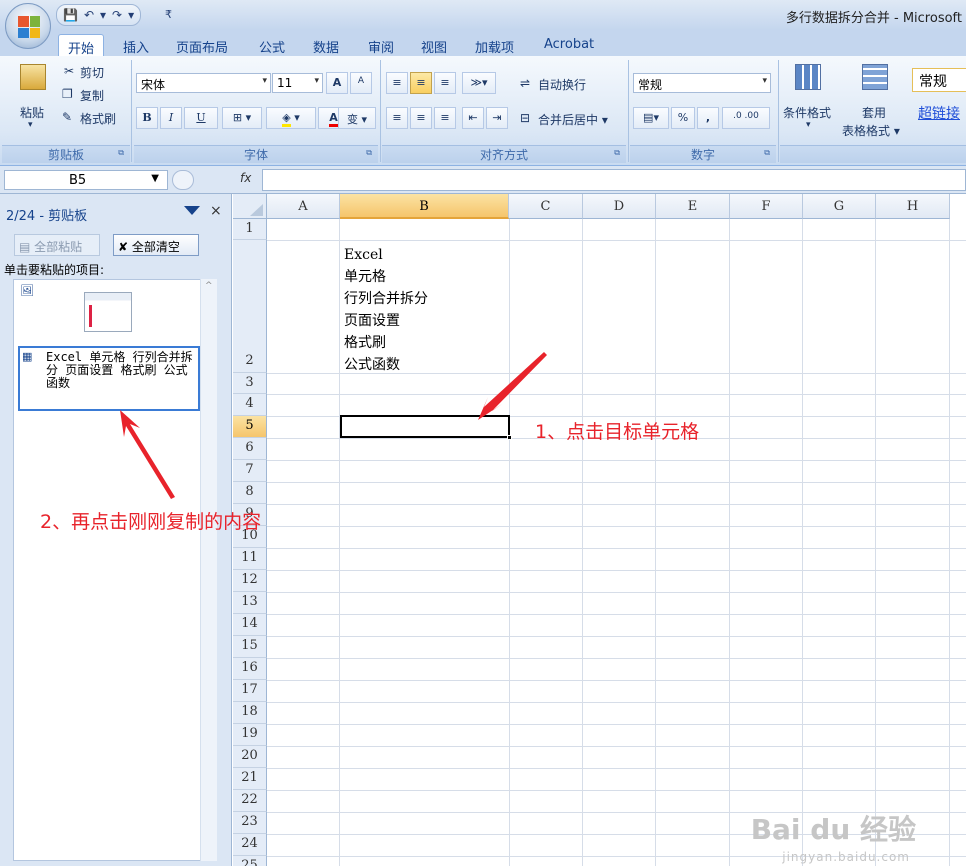  I want to click on tab-page-layout: 页面布局, so click(202, 45).